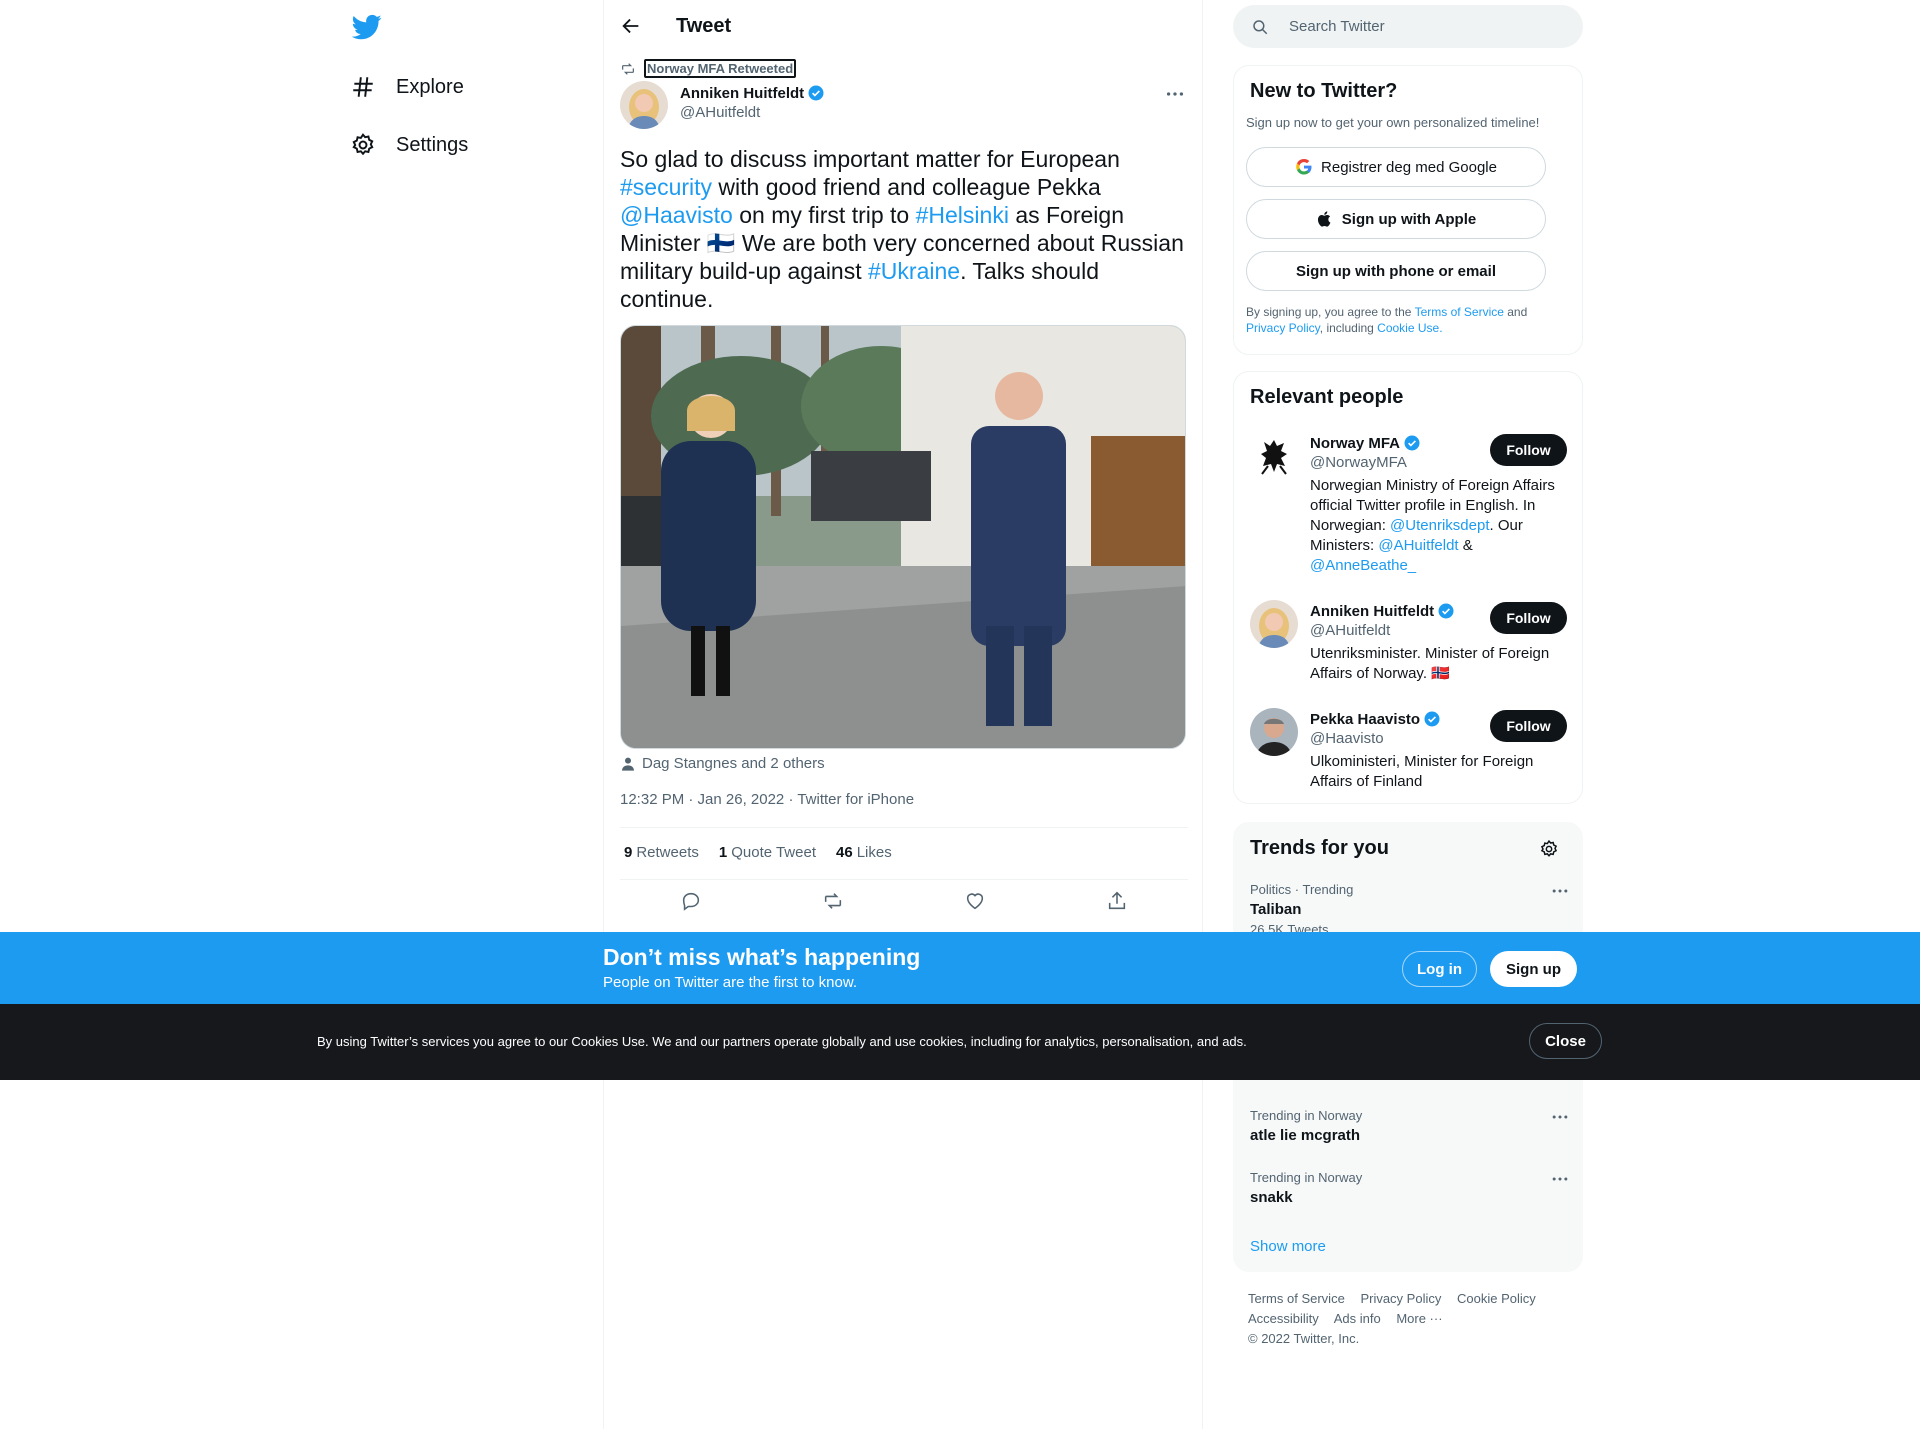  What do you see at coordinates (1382, 611) in the screenshot?
I see `person-name: Anniken Huitfeldt` at bounding box center [1382, 611].